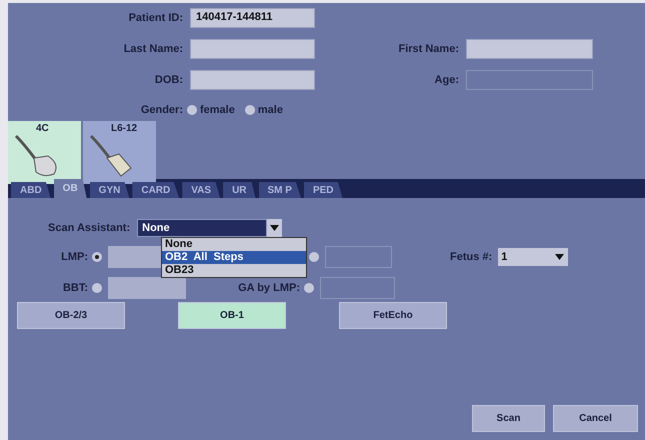  What do you see at coordinates (232, 315) in the screenshot?
I see `preset-button: OB-1` at bounding box center [232, 315].